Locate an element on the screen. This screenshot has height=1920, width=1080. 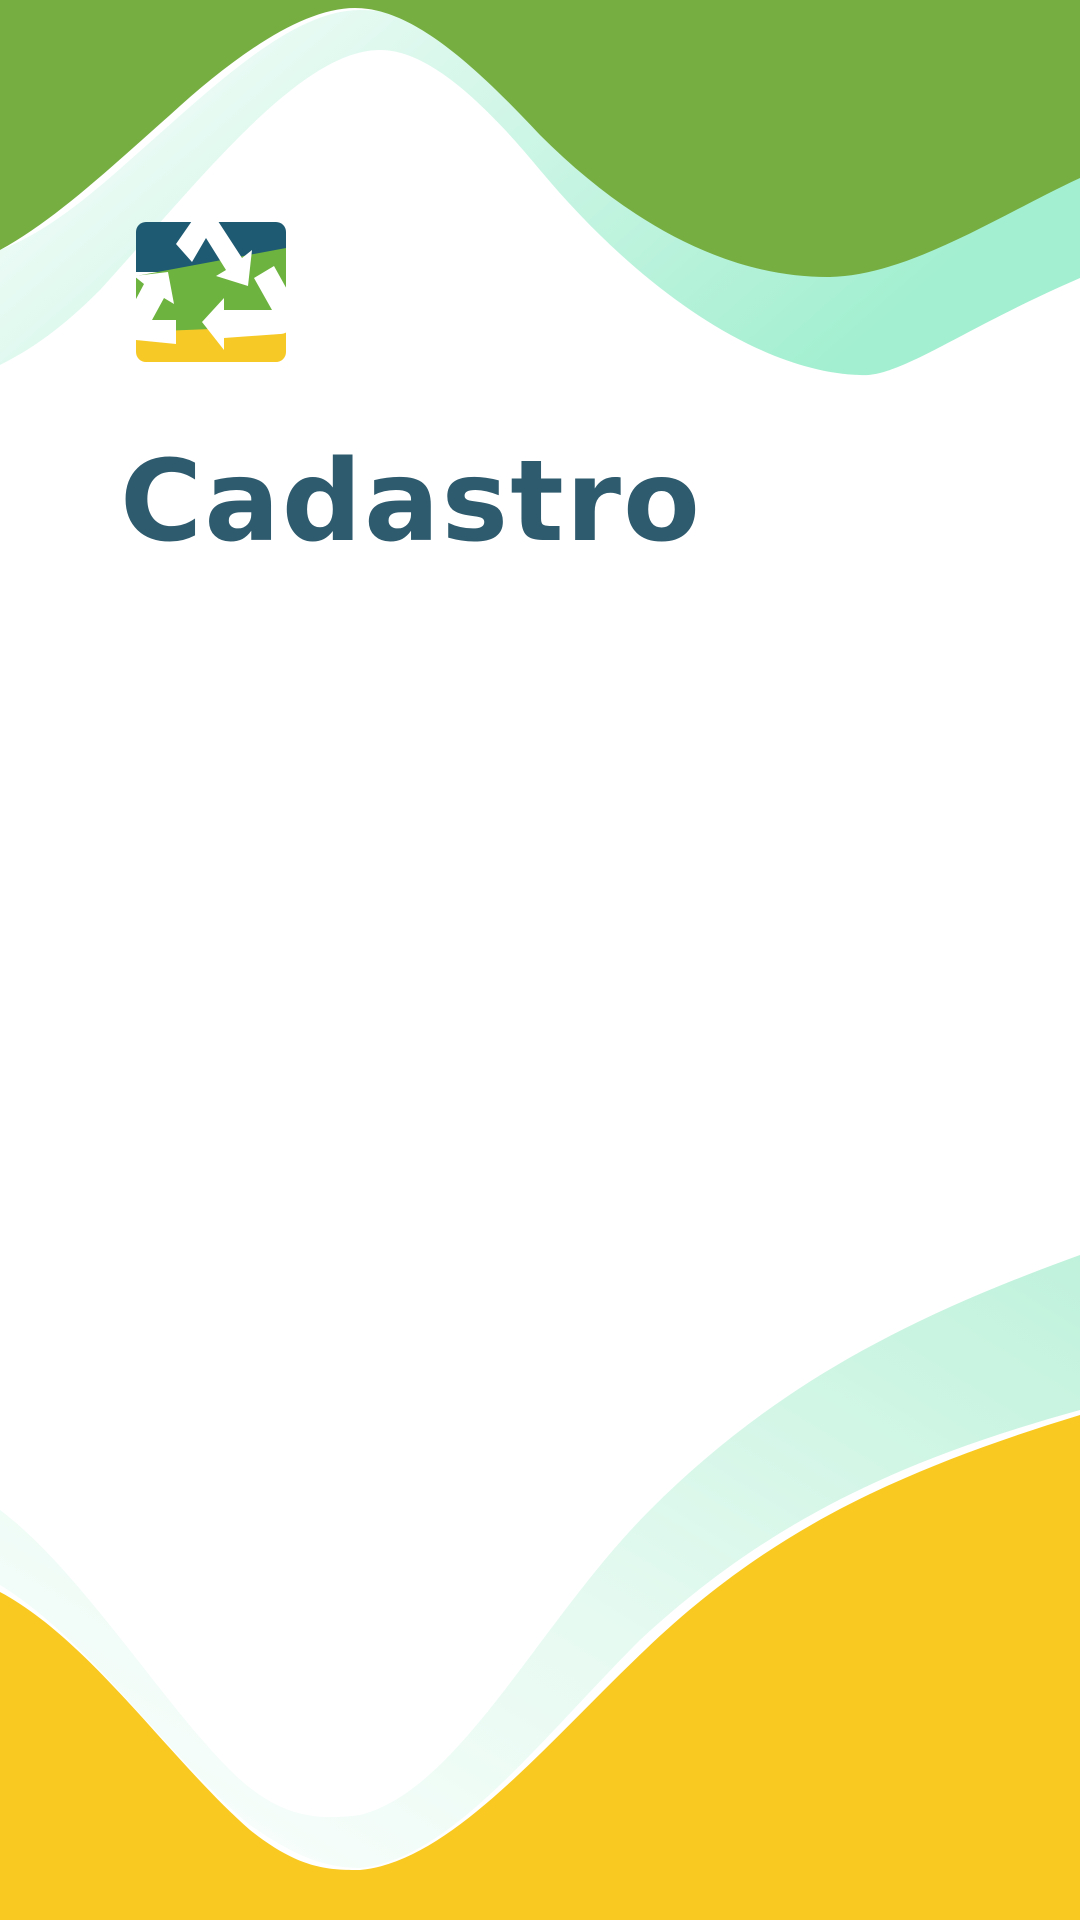
app-logo is located at coordinates (211, 292).